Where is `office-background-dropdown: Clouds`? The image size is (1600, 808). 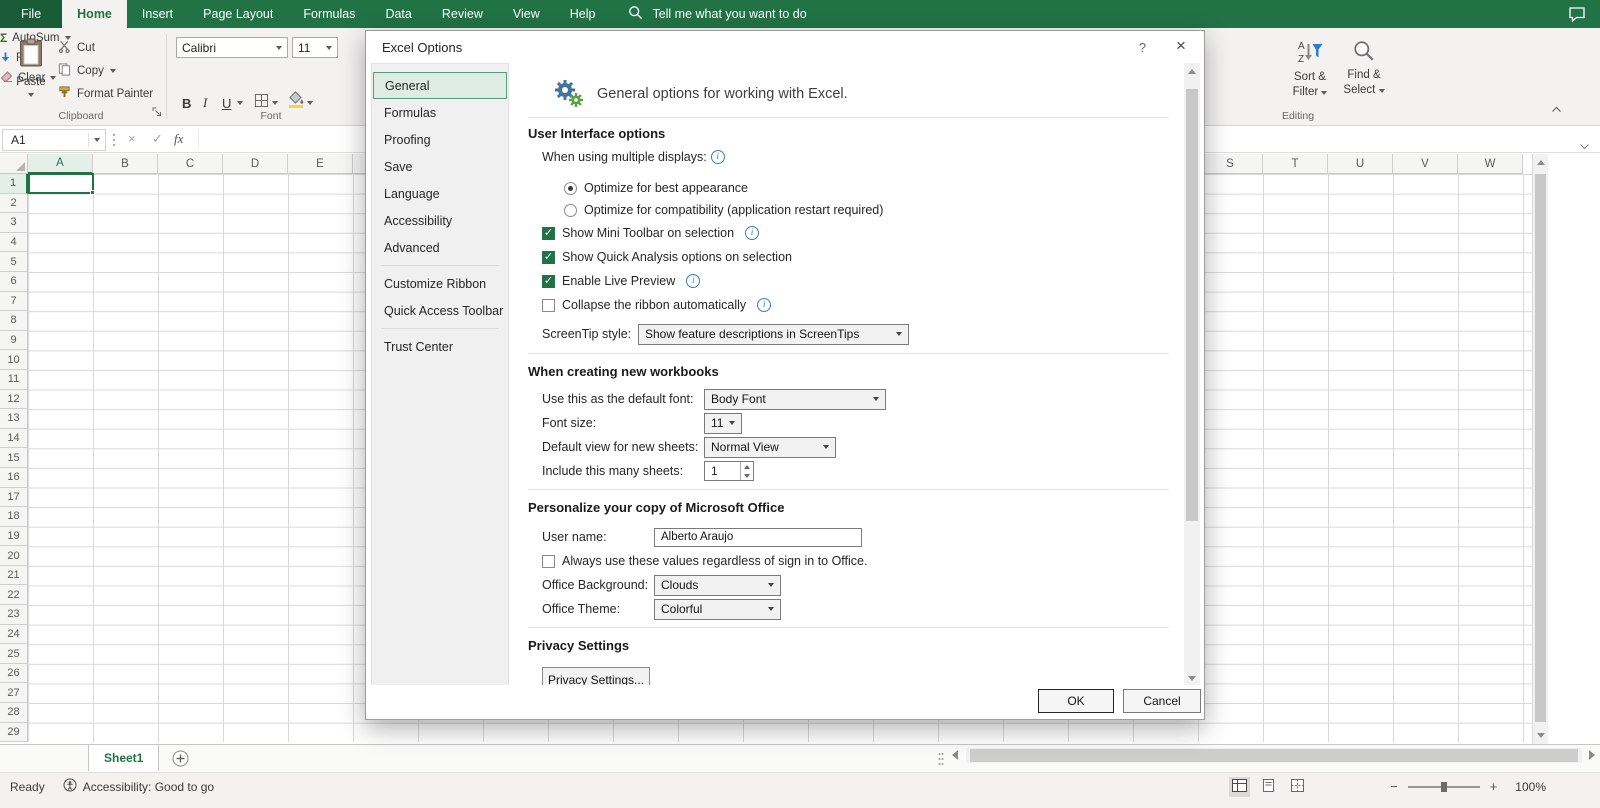
office-background-dropdown: Clouds is located at coordinates (717, 585).